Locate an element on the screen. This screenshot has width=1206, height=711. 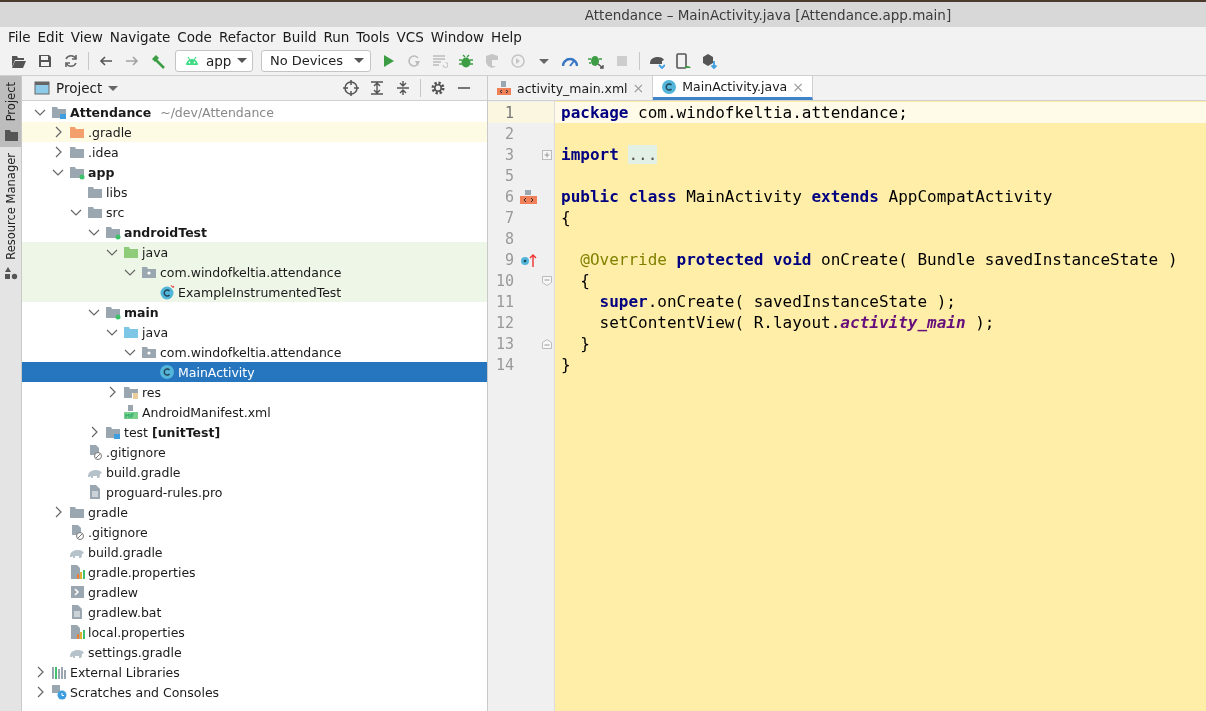
line-number: 12 is located at coordinates (504, 322).